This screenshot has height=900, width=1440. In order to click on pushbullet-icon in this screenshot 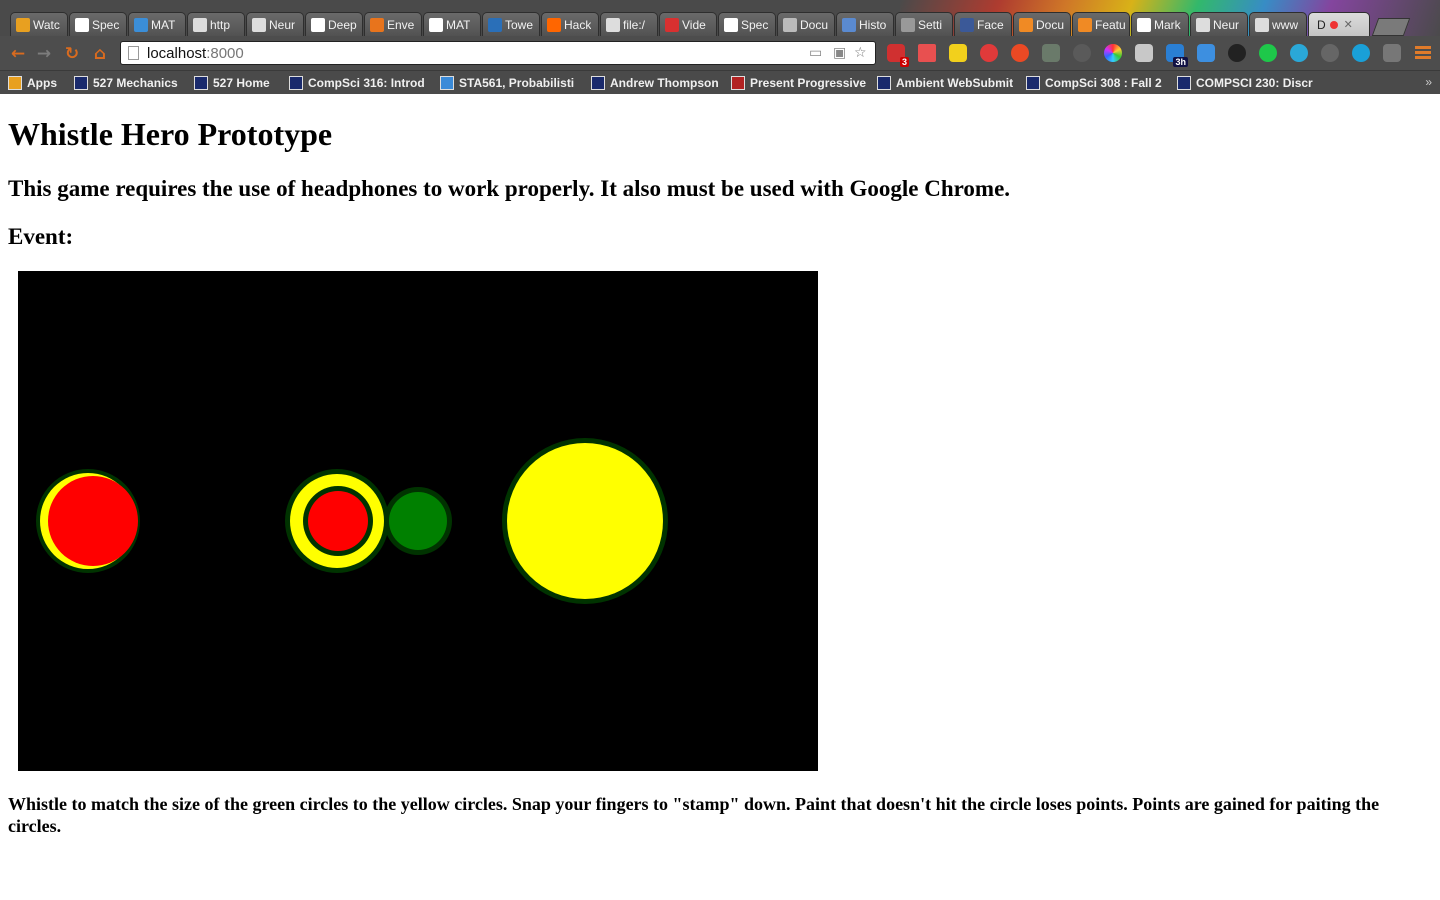, I will do `click(958, 53)`.